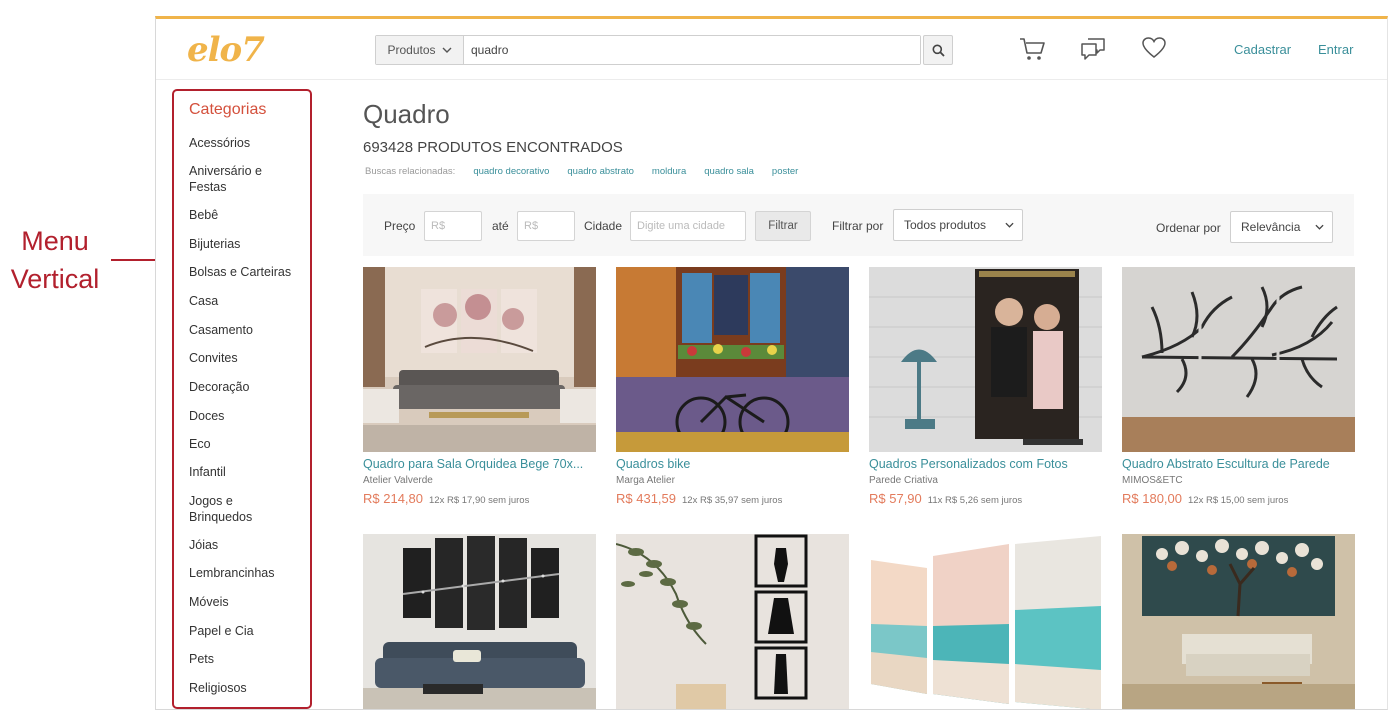  I want to click on price-value: R$ 180,00, so click(1152, 498).